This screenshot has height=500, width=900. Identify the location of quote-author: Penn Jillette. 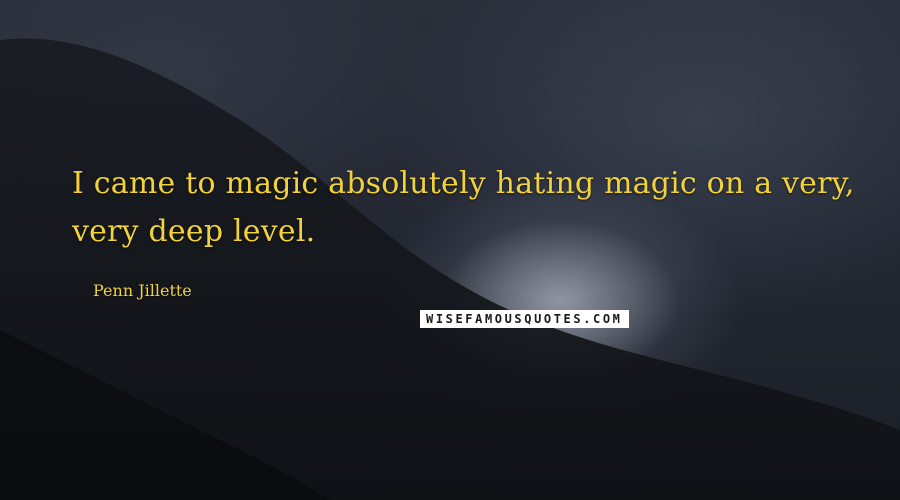
(142, 290).